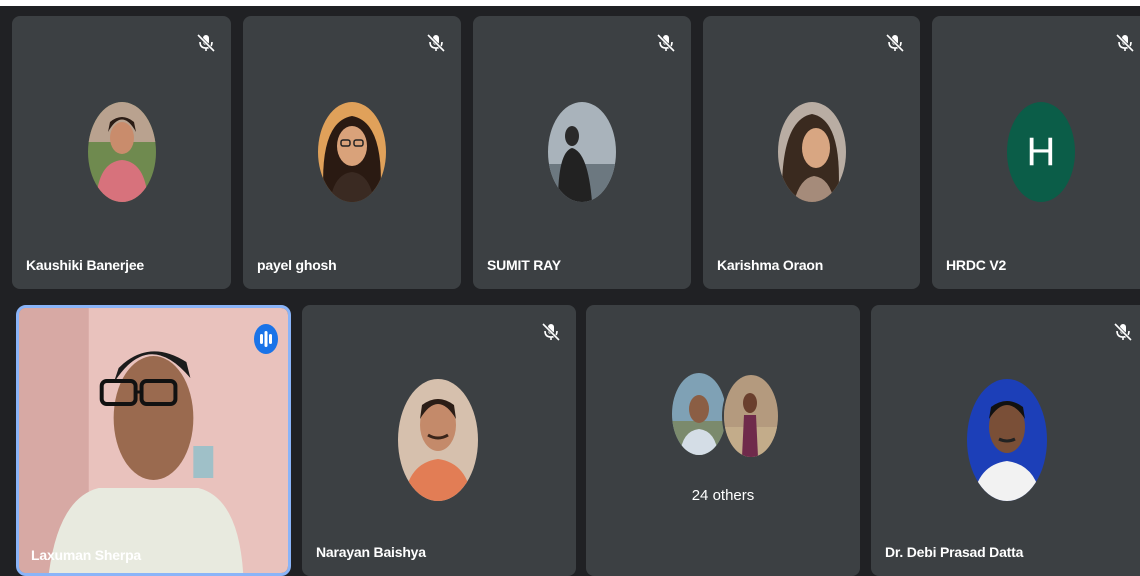 Image resolution: width=1140 pixels, height=576 pixels. Describe the element at coordinates (524, 265) in the screenshot. I see `participant-name: SUMIT RAY` at that location.